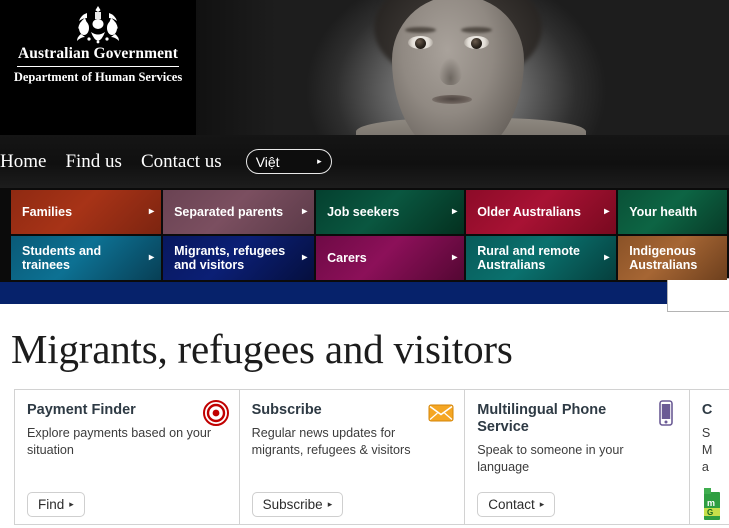 This screenshot has width=729, height=528. I want to click on language-selector-label: Việt, so click(267, 161).